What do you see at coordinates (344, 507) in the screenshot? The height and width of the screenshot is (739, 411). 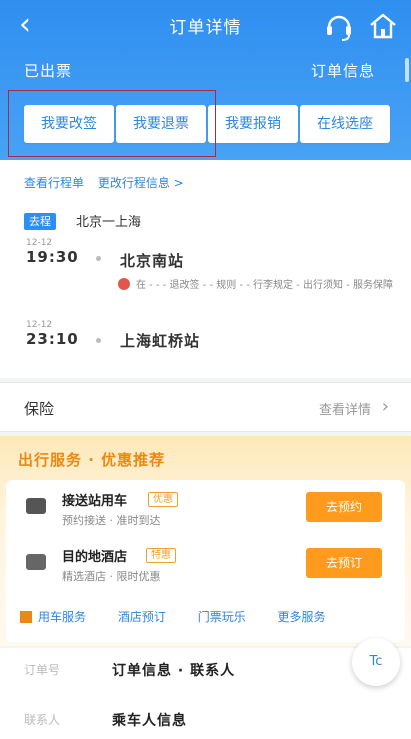 I see `promo-item-button: 去预约` at bounding box center [344, 507].